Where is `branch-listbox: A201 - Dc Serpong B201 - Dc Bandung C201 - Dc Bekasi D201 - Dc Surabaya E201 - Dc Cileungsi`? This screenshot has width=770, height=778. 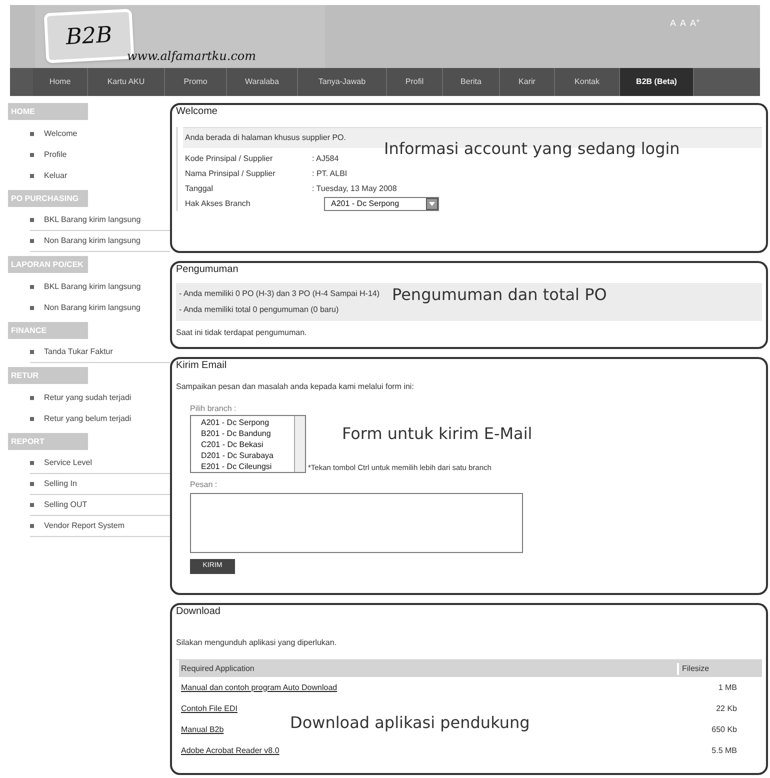
branch-listbox: A201 - Dc Serpong B201 - Dc Bandung C201 - Dc Bekasi D201 - Dc Surabaya E201 - Dc Cileungsi is located at coordinates (248, 444).